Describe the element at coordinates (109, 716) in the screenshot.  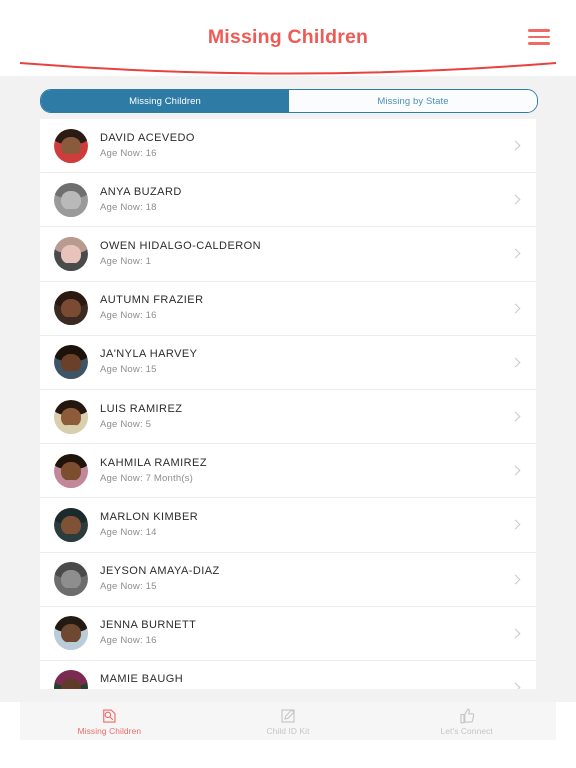
I see `search-person-icon` at that location.